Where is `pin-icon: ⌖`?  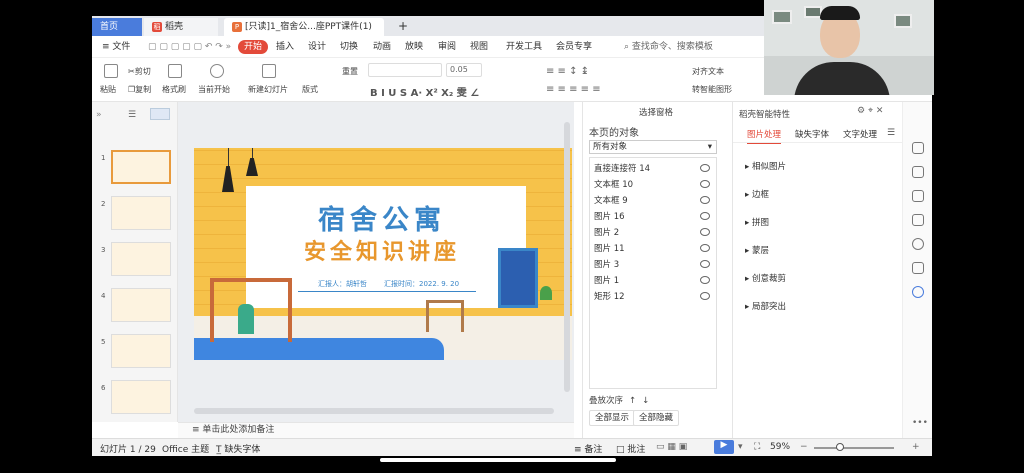 pin-icon: ⌖ is located at coordinates (870, 111).